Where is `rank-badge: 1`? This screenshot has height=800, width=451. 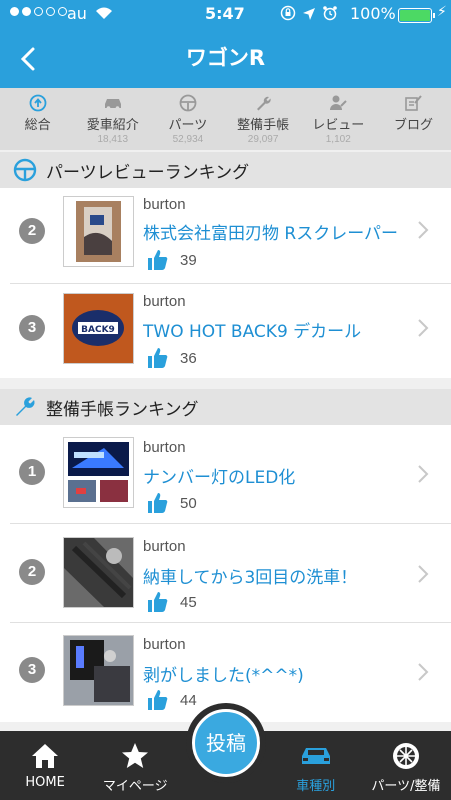 rank-badge: 1 is located at coordinates (32, 472).